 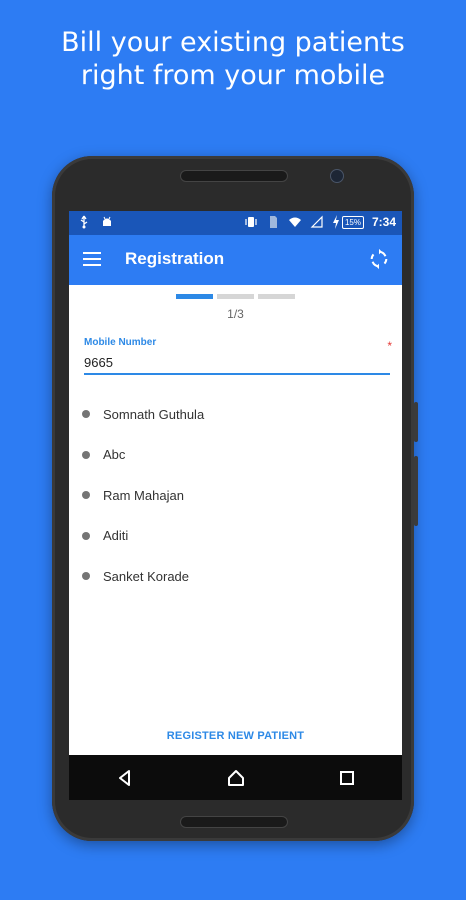 I want to click on status-time: 7:34, so click(x=383, y=222).